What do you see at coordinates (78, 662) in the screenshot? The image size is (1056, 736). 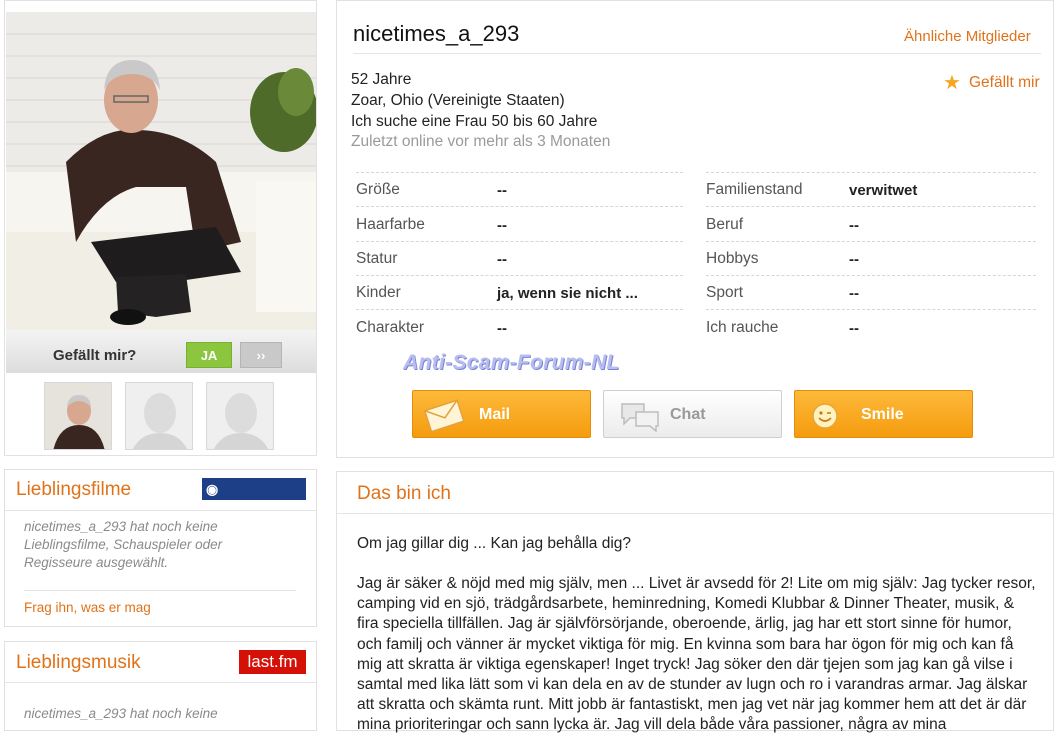 I see `favorite-music-title: Lieblingsmusik` at bounding box center [78, 662].